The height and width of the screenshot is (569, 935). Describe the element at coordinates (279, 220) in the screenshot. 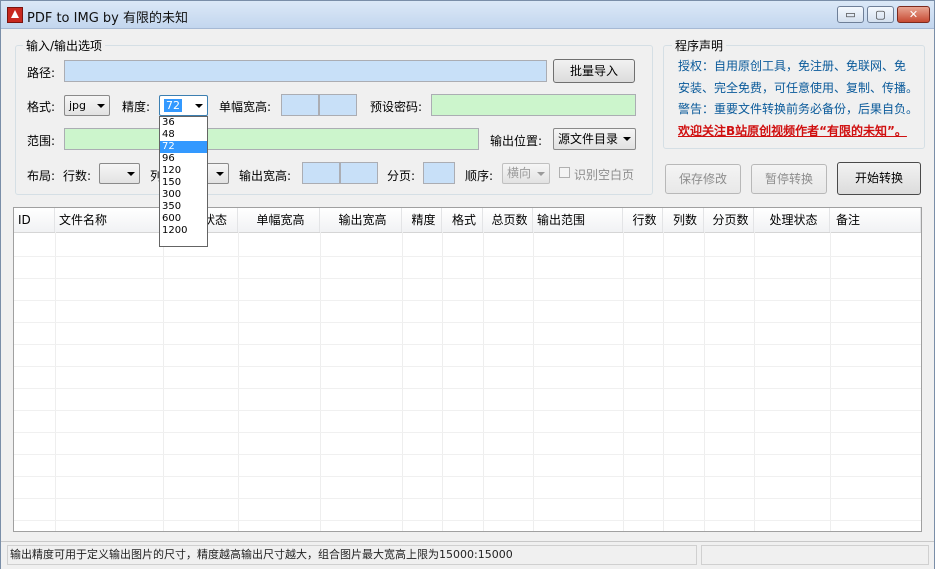

I see `column-header-single-size: 单幅宽高` at that location.